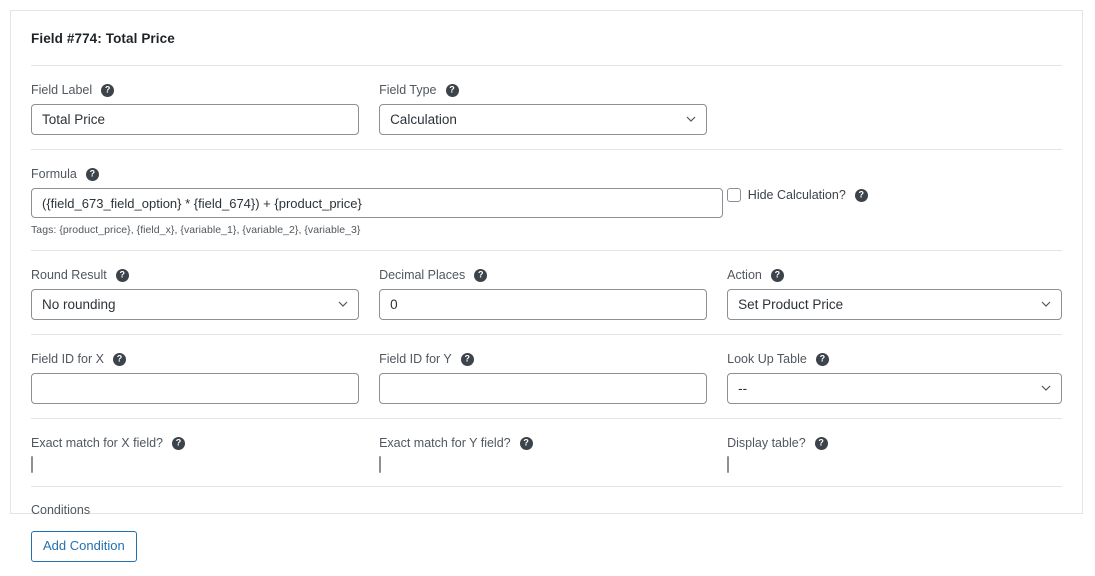  I want to click on field-group-round-result: Round Result ? No rounding, so click(205, 293).